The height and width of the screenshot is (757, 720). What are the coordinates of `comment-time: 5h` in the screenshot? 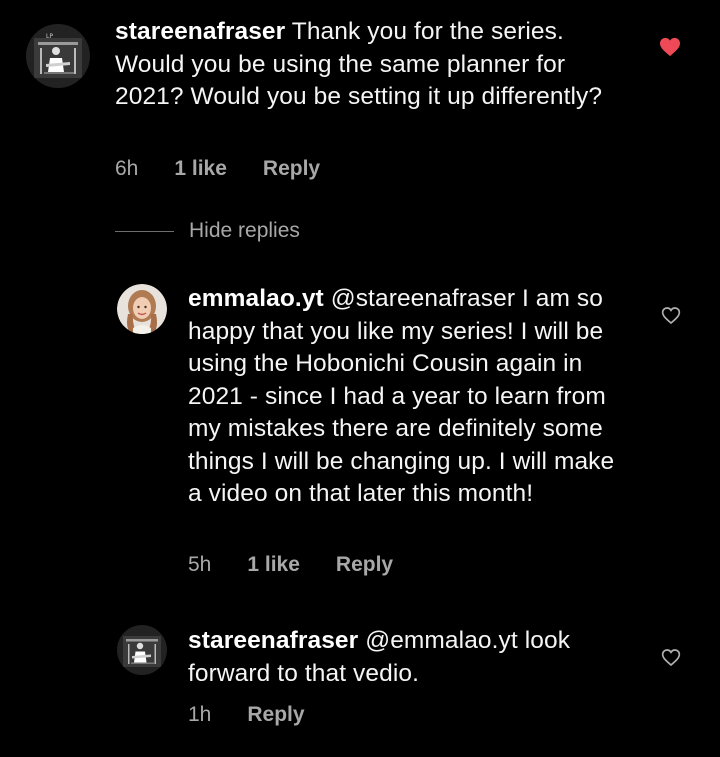 It's located at (200, 564).